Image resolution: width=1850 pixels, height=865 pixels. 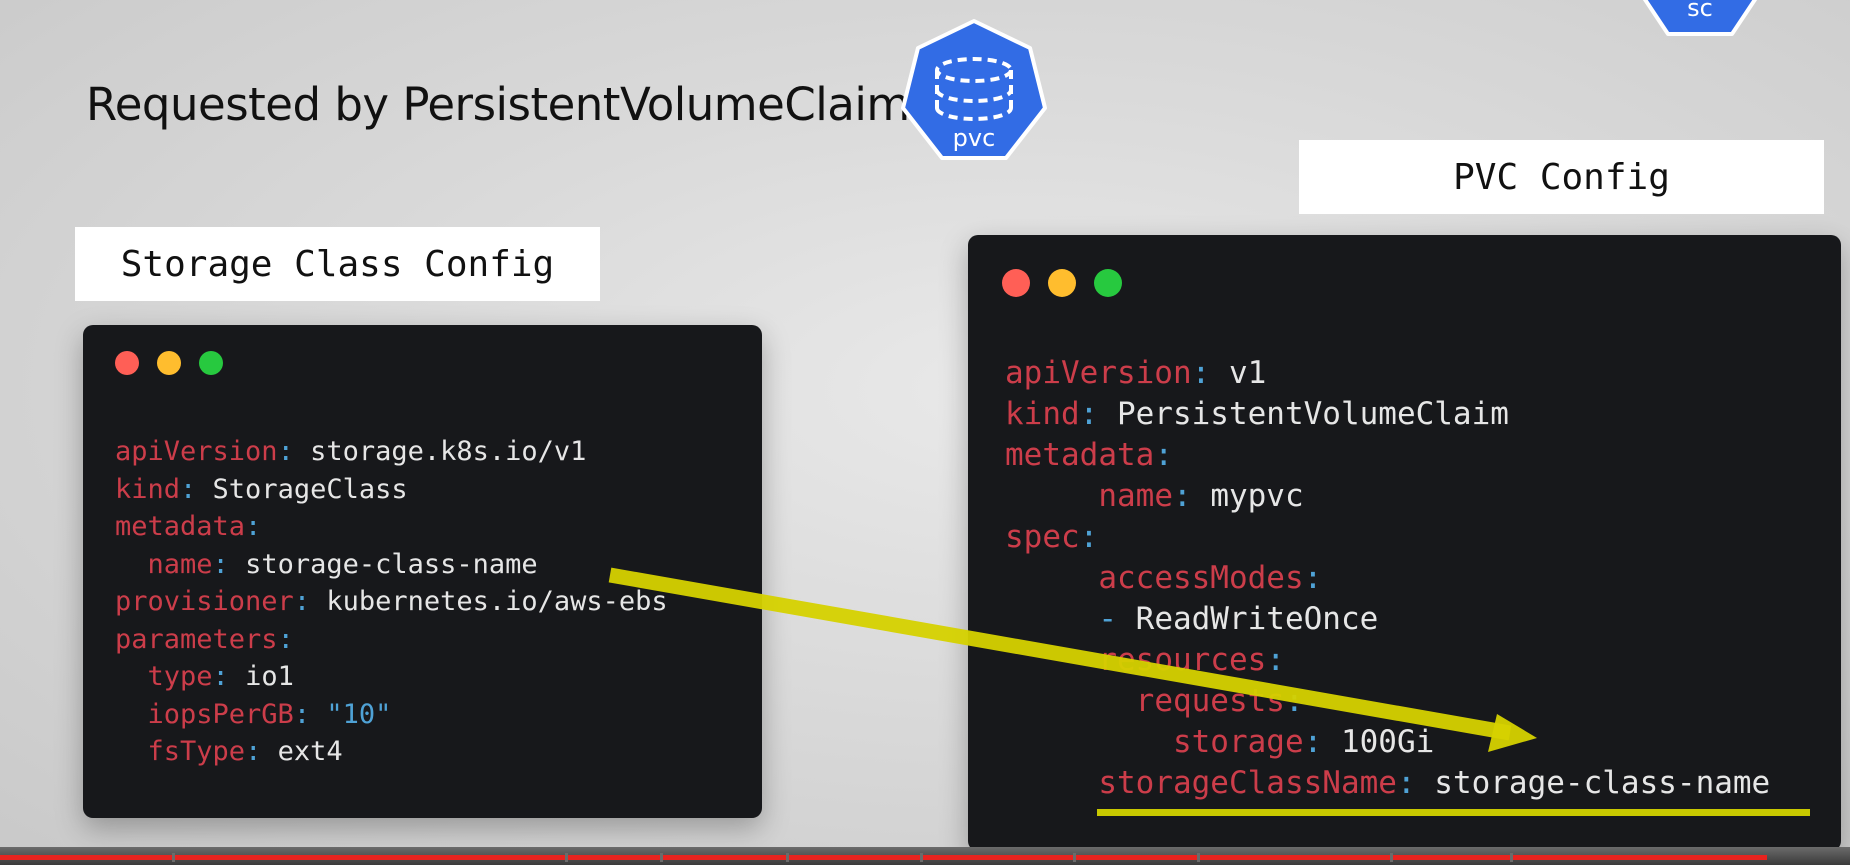 I want to click on video-progress-bar, so click(x=925, y=856).